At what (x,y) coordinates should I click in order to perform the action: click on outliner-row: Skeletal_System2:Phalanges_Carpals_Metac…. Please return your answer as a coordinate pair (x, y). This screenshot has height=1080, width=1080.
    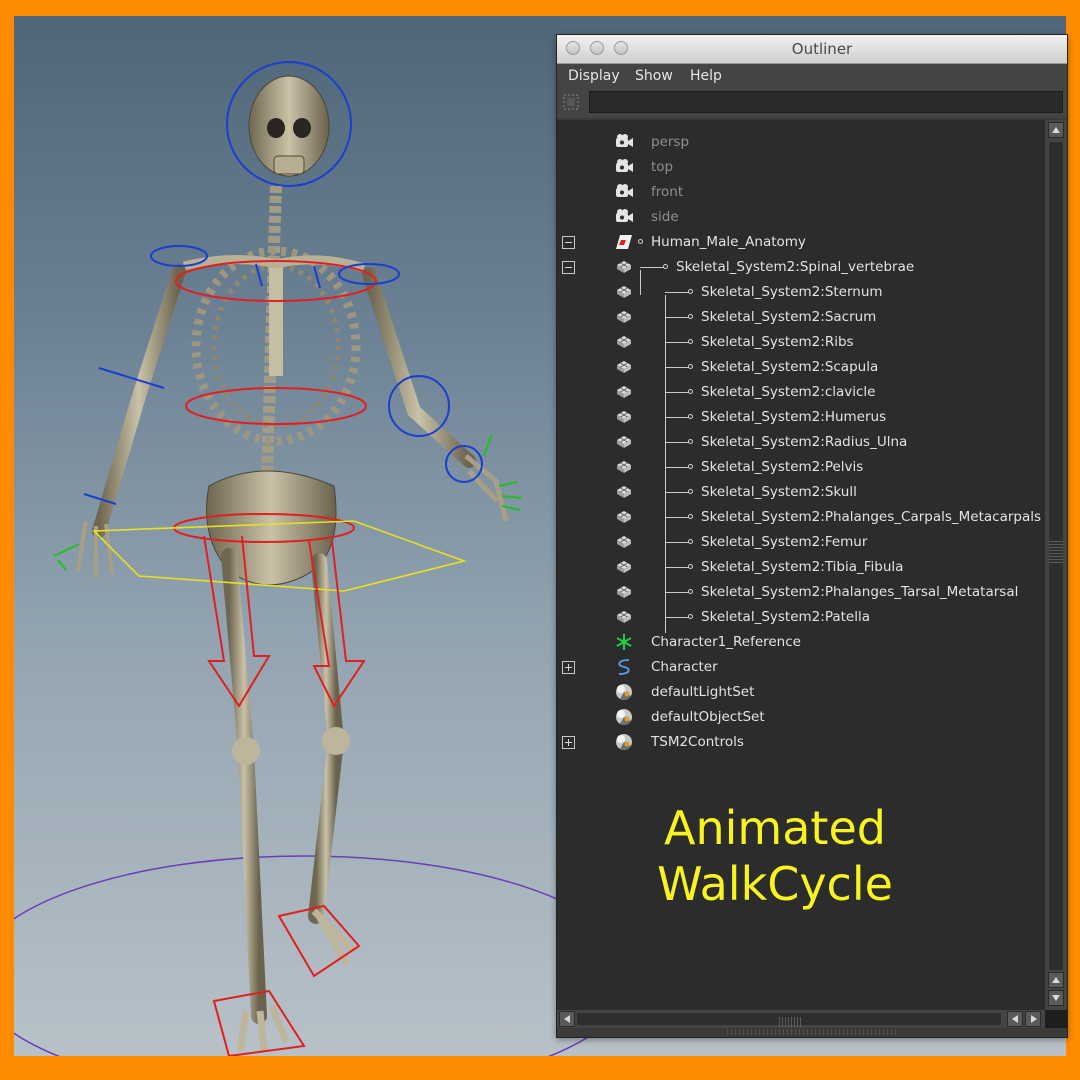
    Looking at the image, I should click on (801, 517).